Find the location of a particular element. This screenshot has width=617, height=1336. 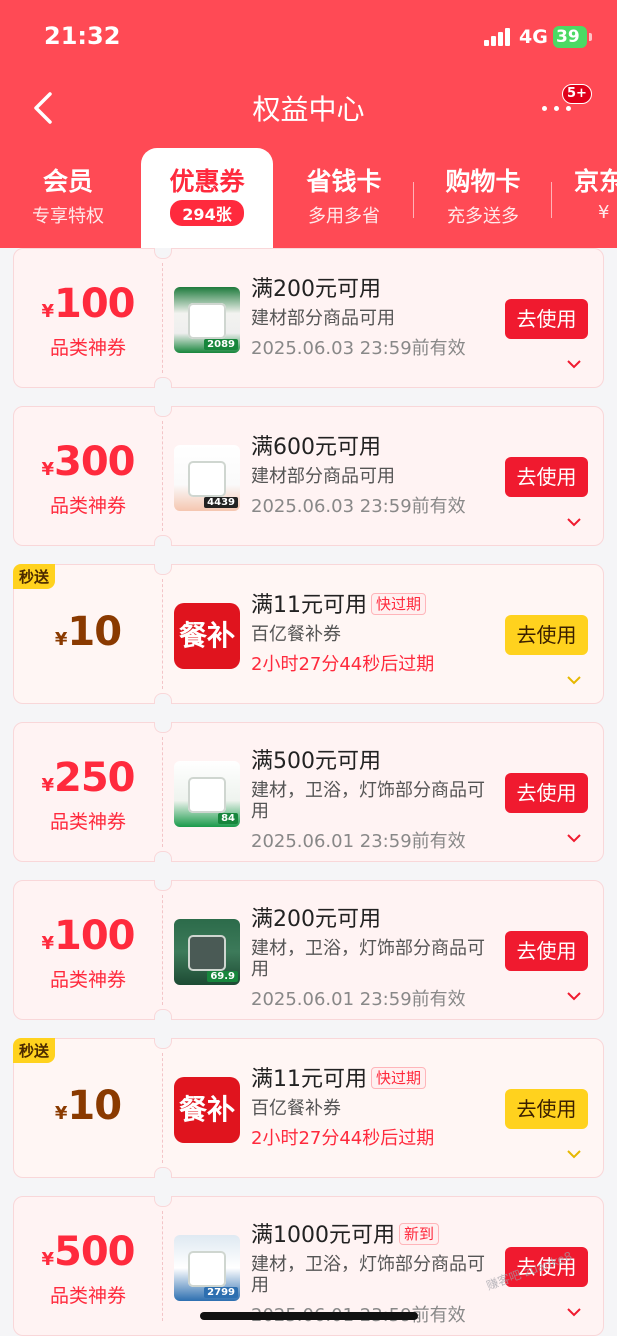

product-thumbnail: 2799 is located at coordinates (207, 1268).